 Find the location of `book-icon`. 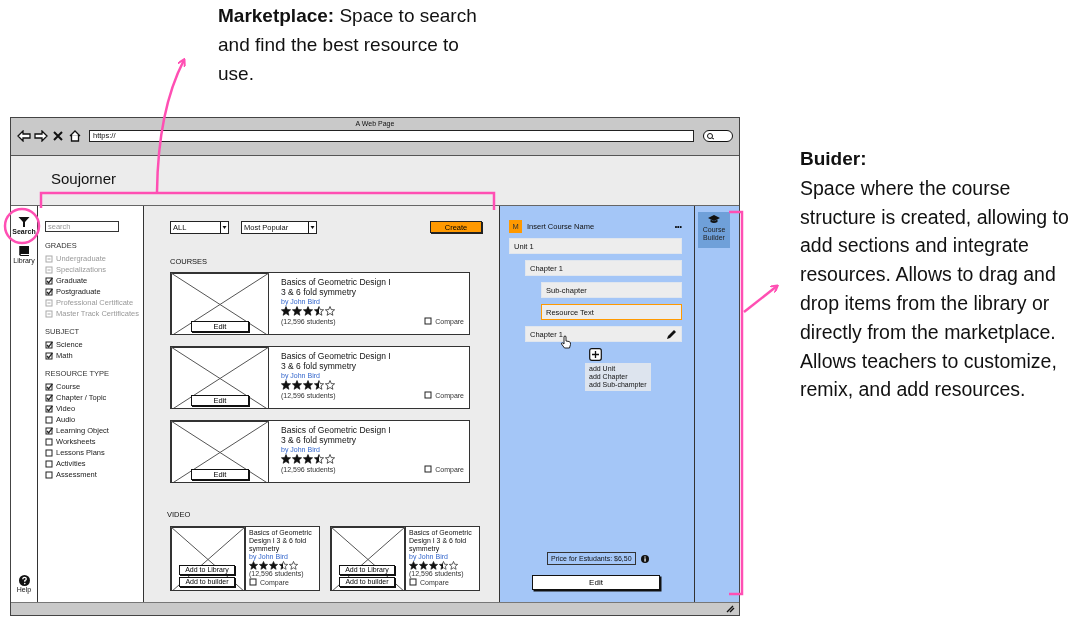

book-icon is located at coordinates (24, 251).